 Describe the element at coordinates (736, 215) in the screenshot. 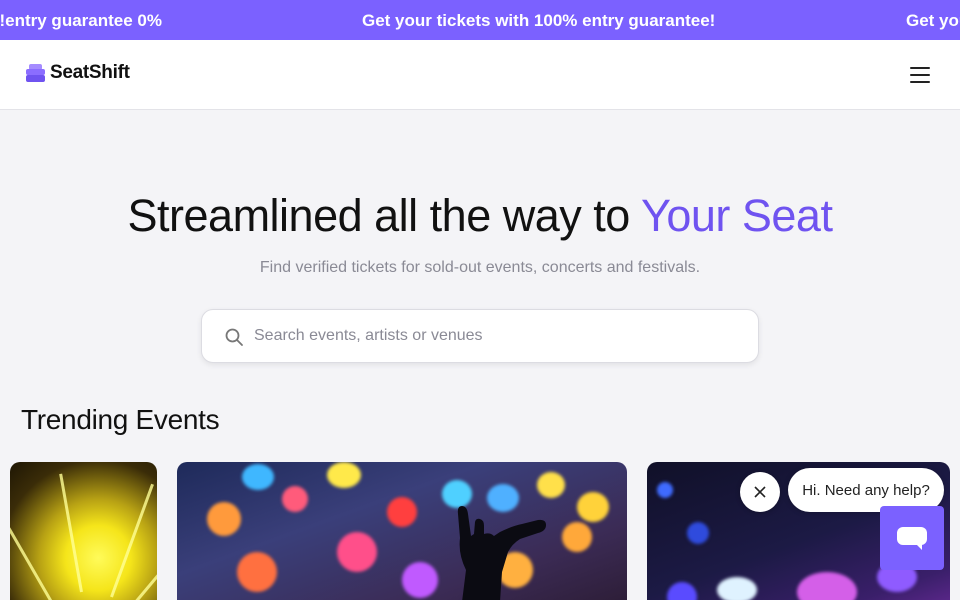

I see `hero-title-accent: Your Seat` at that location.